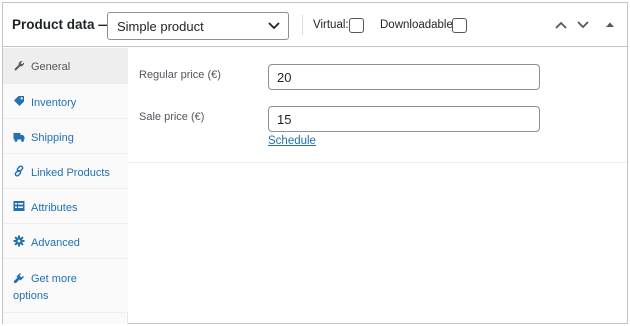  Describe the element at coordinates (31, 296) in the screenshot. I see `tab-label-options: options` at that location.